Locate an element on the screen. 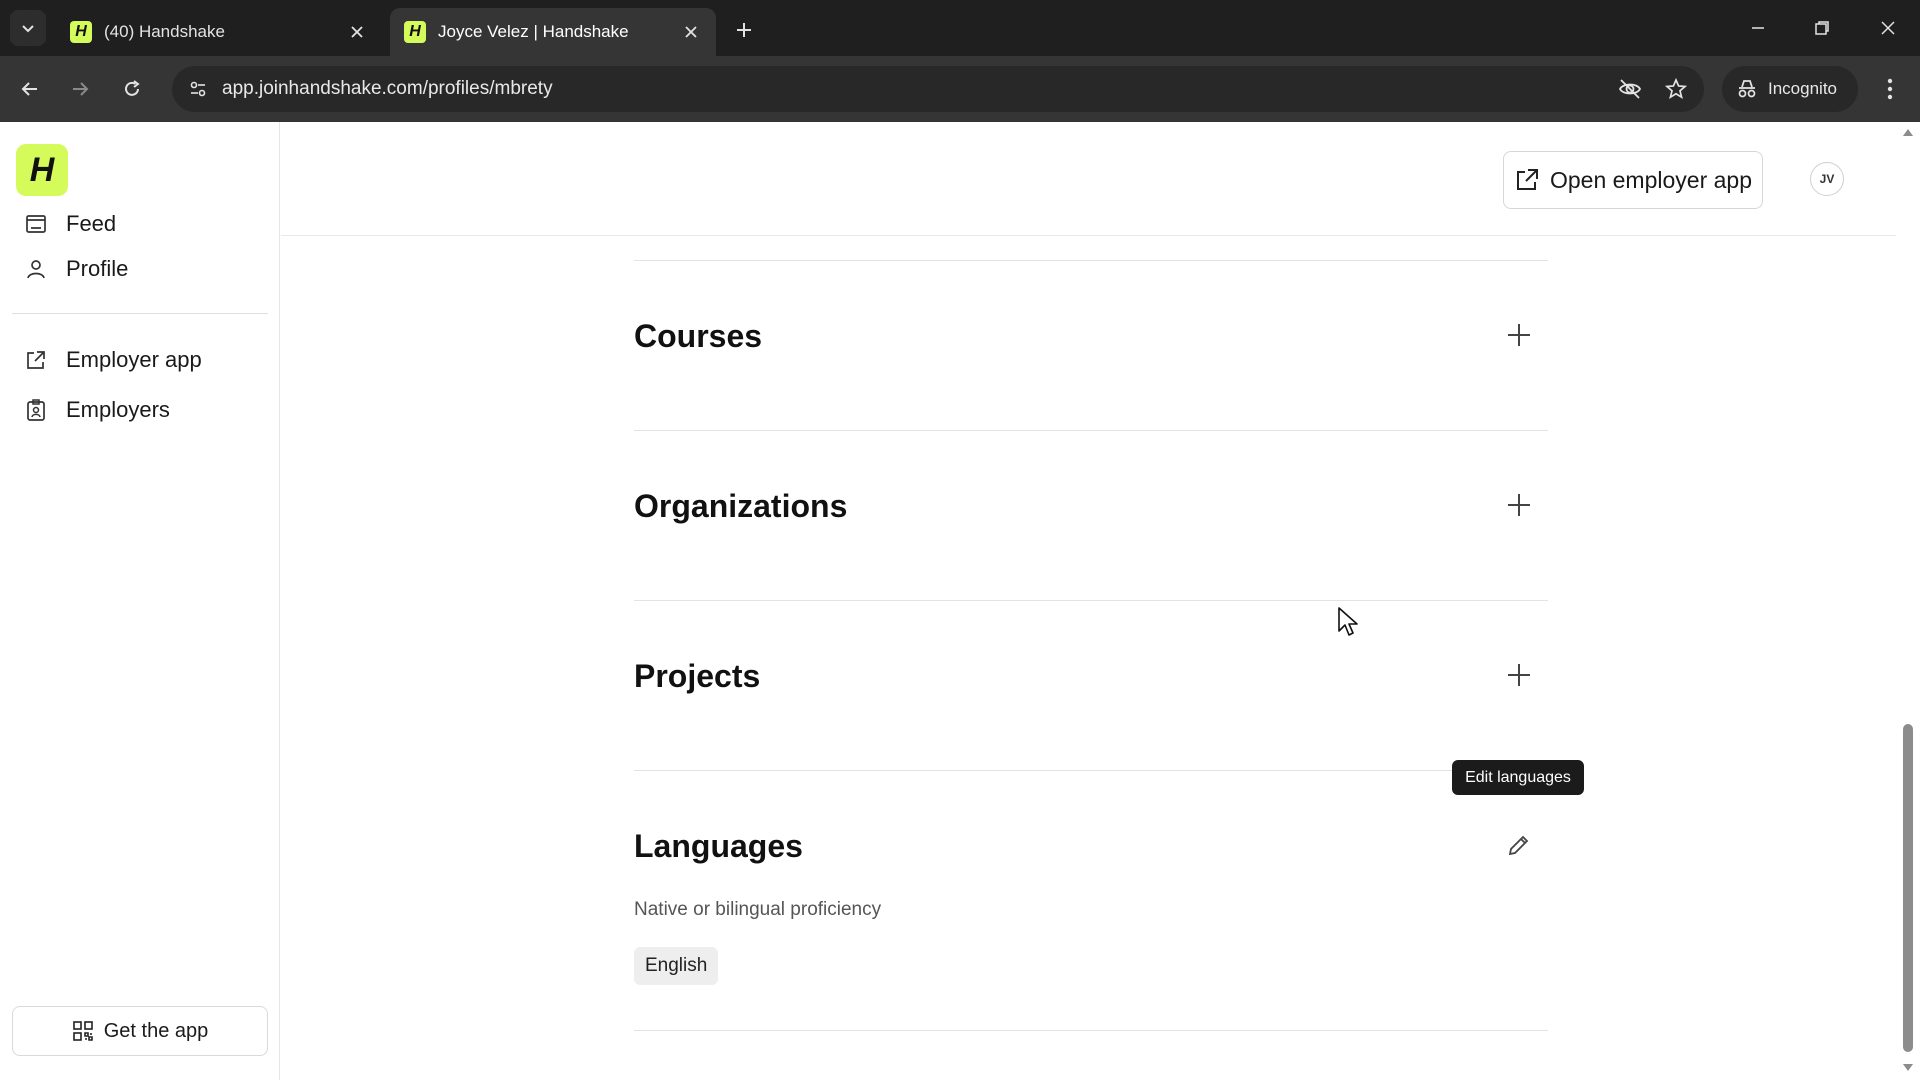  kebab-menu-icon is located at coordinates (1890, 89).